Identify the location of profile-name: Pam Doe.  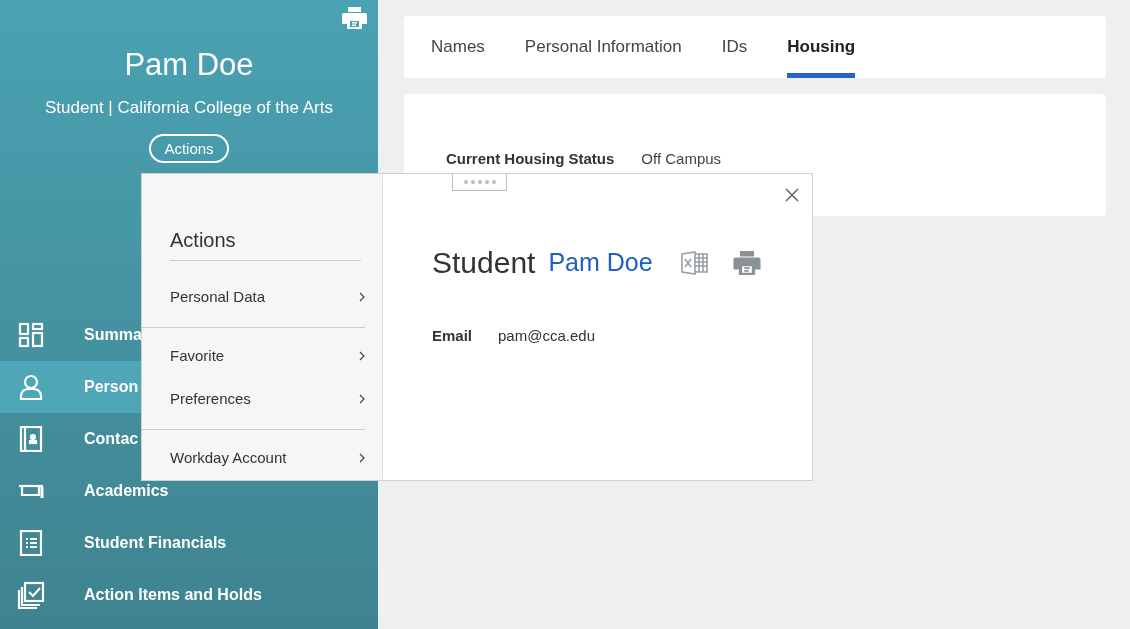
(189, 65).